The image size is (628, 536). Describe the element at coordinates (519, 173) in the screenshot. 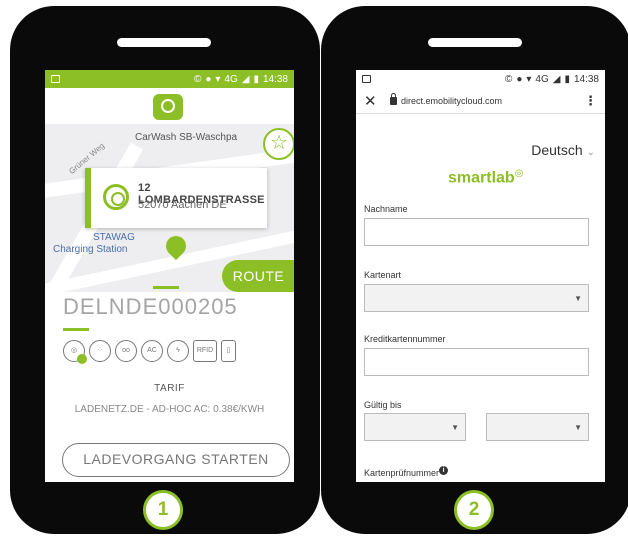

I see `brand-mark: ◎` at that location.